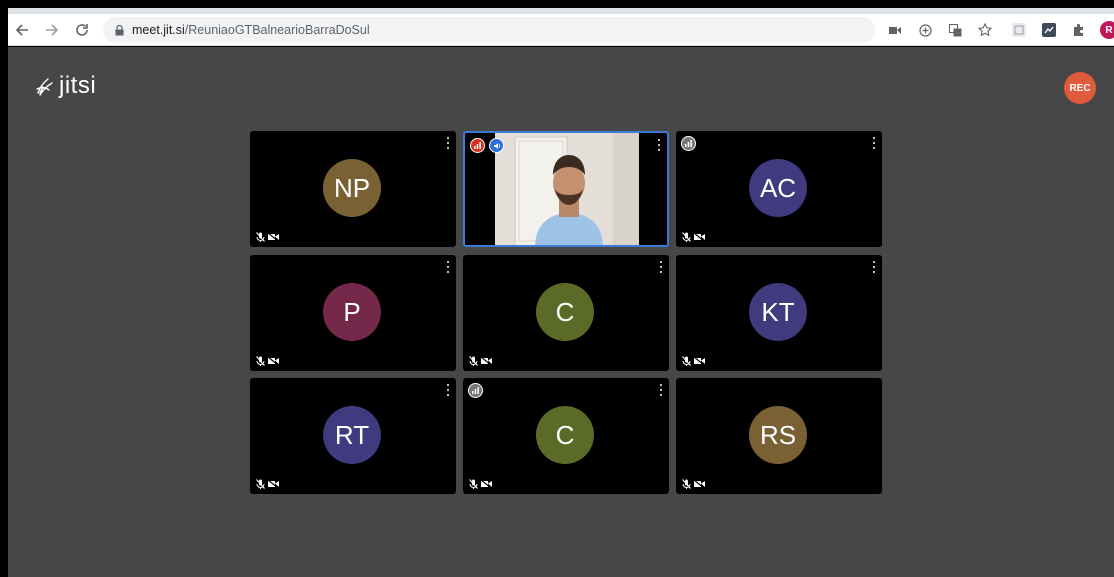 This screenshot has width=1114, height=577. What do you see at coordinates (997, 30) in the screenshot?
I see `extension-bar: R` at bounding box center [997, 30].